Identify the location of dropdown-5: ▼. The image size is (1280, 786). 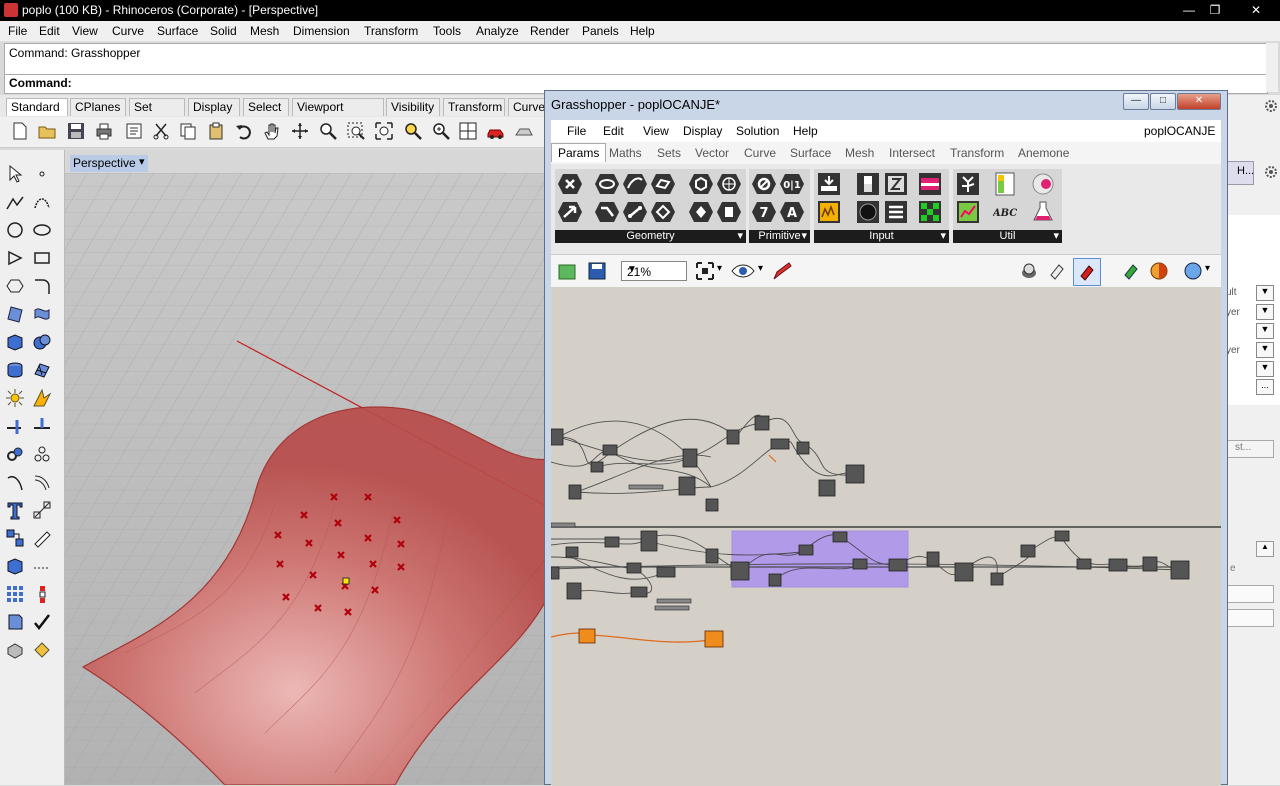
(1265, 369).